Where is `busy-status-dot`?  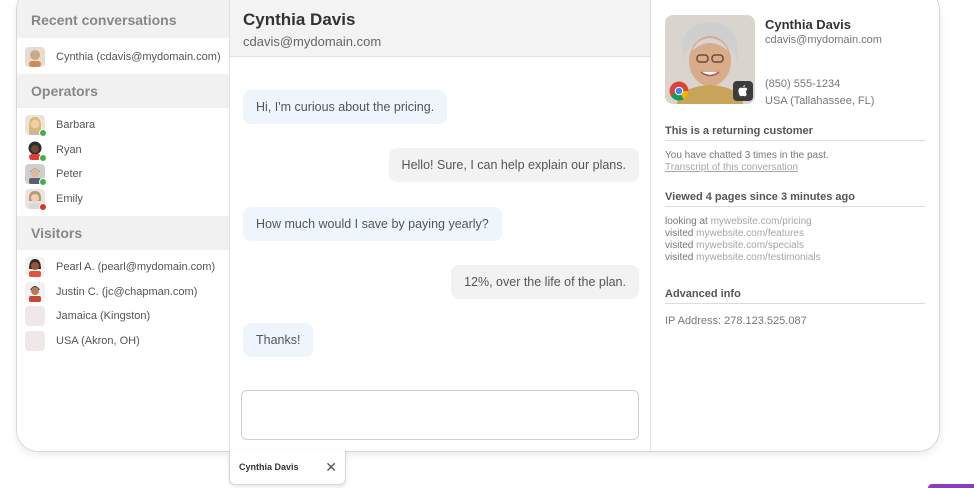 busy-status-dot is located at coordinates (43, 206).